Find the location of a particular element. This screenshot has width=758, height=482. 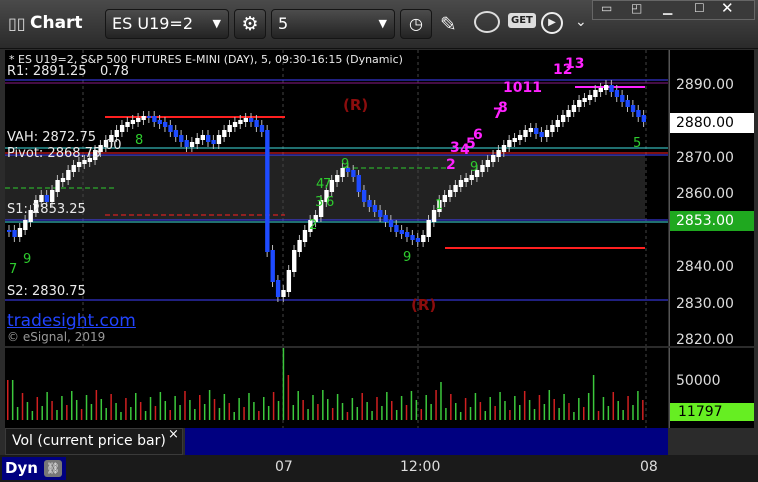

window-controls: ▭ ◰ ▁ ☐ ✕ is located at coordinates (673, 10).